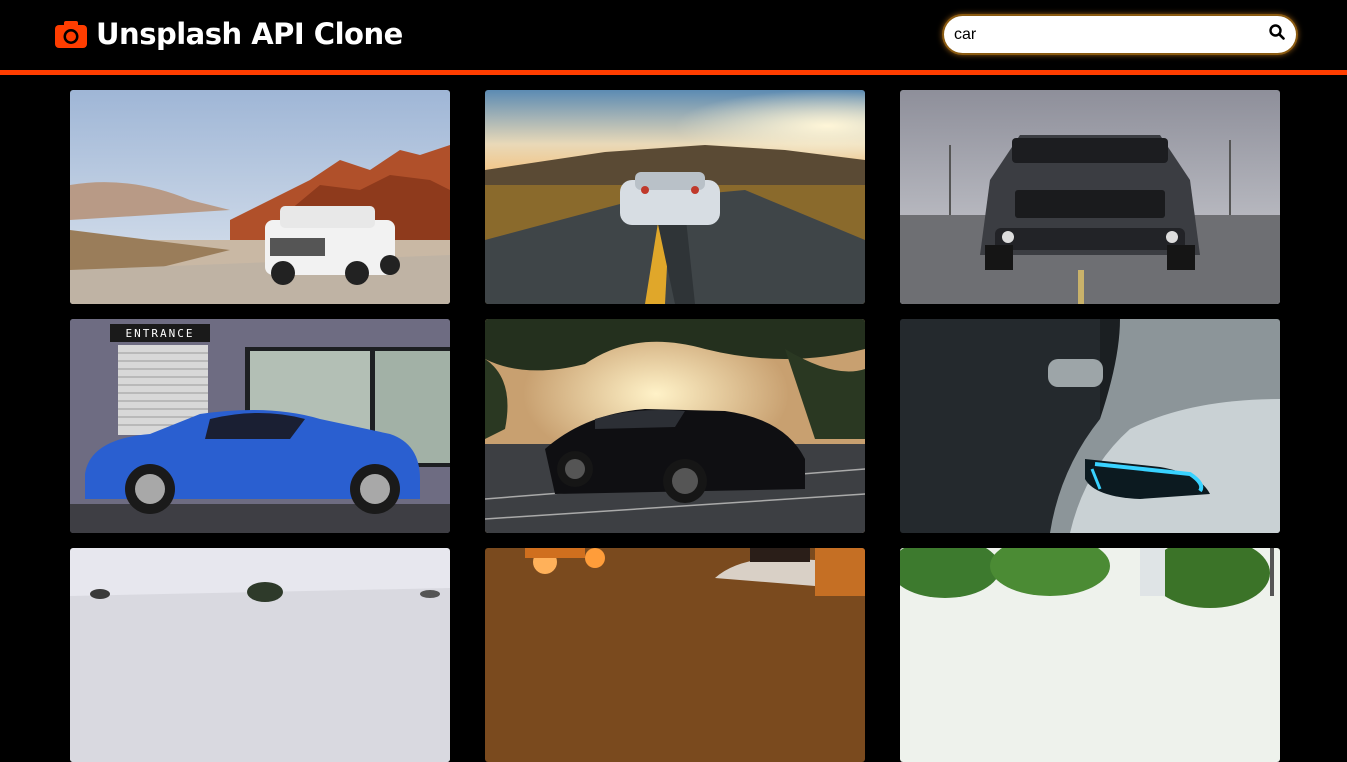 Image resolution: width=1347 pixels, height=762 pixels. Describe the element at coordinates (673, 35) in the screenshot. I see `app-header: Unsplash API Clone` at that location.